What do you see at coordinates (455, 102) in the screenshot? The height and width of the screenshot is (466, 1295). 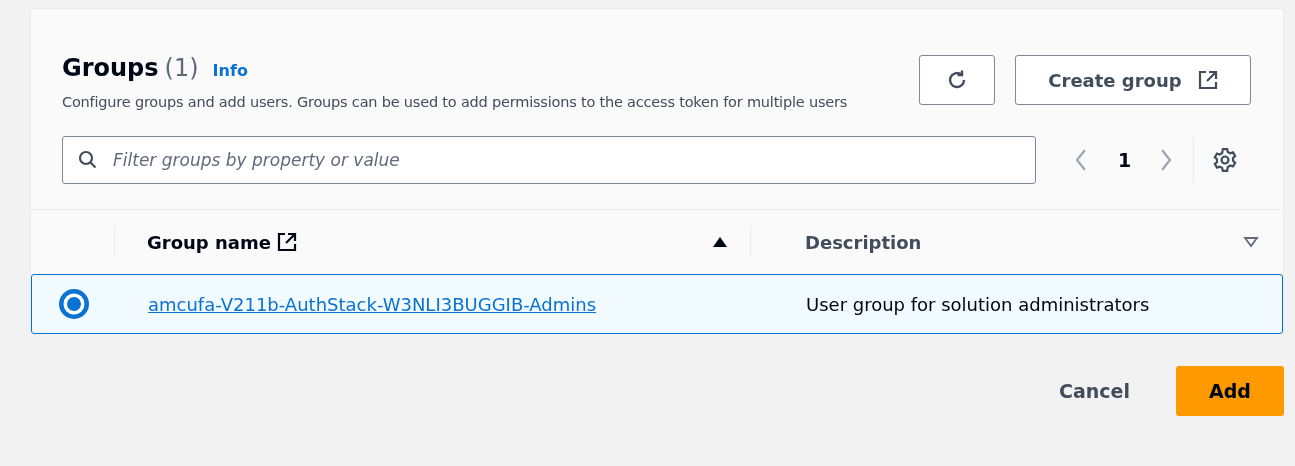 I see `panel-description: Configure groups and add users. Groups can be used to add permissions to the access token for multiple users` at bounding box center [455, 102].